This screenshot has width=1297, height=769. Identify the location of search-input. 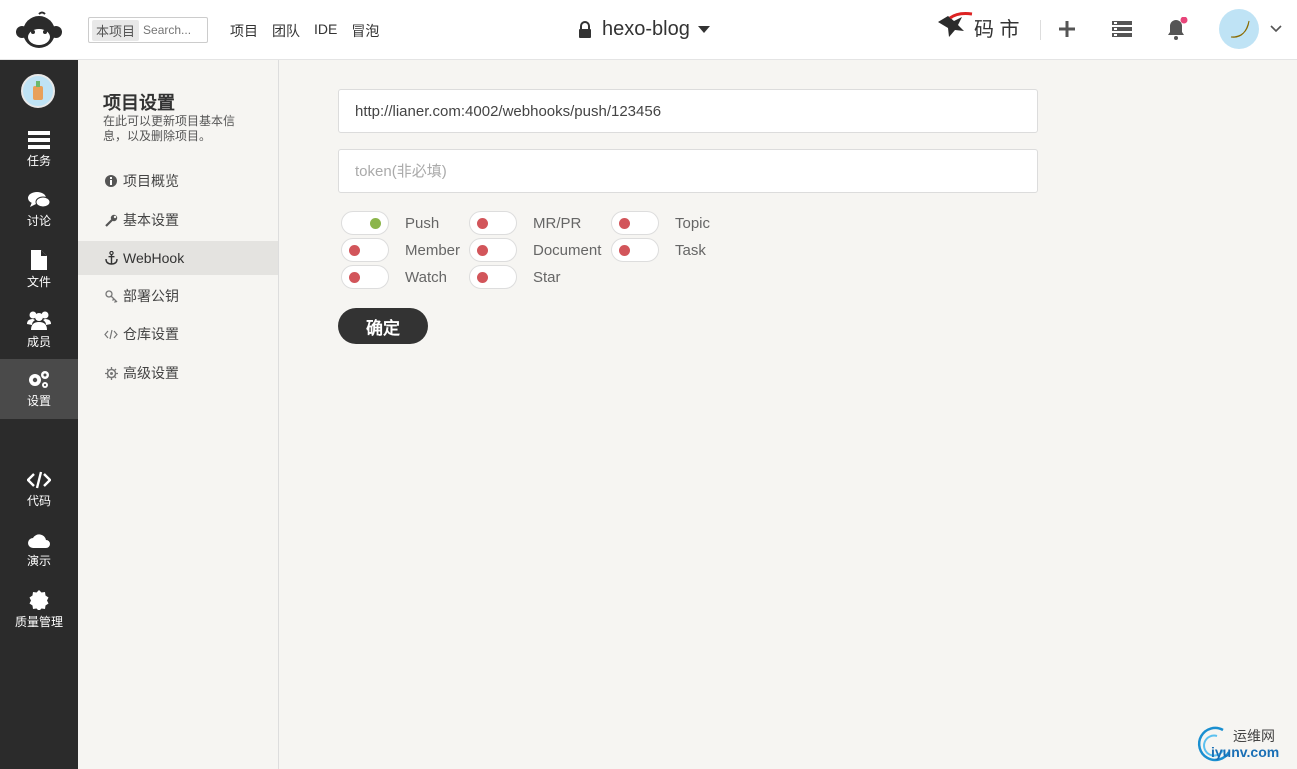
(174, 30).